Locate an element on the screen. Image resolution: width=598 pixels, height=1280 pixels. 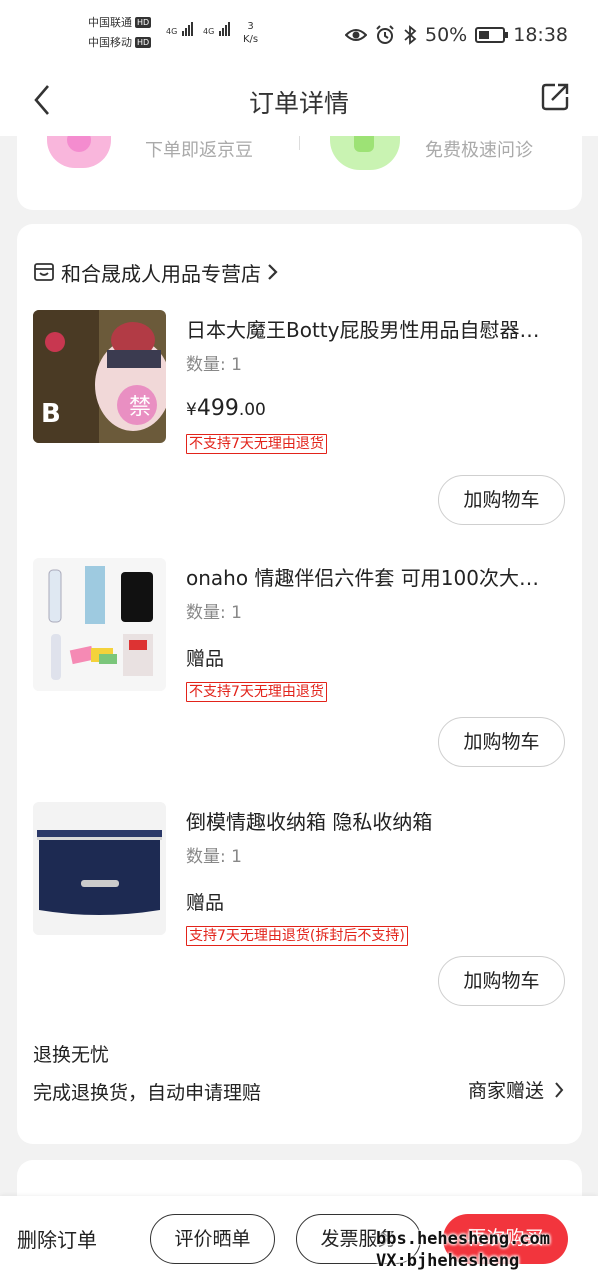
share-icon is located at coordinates (555, 97).